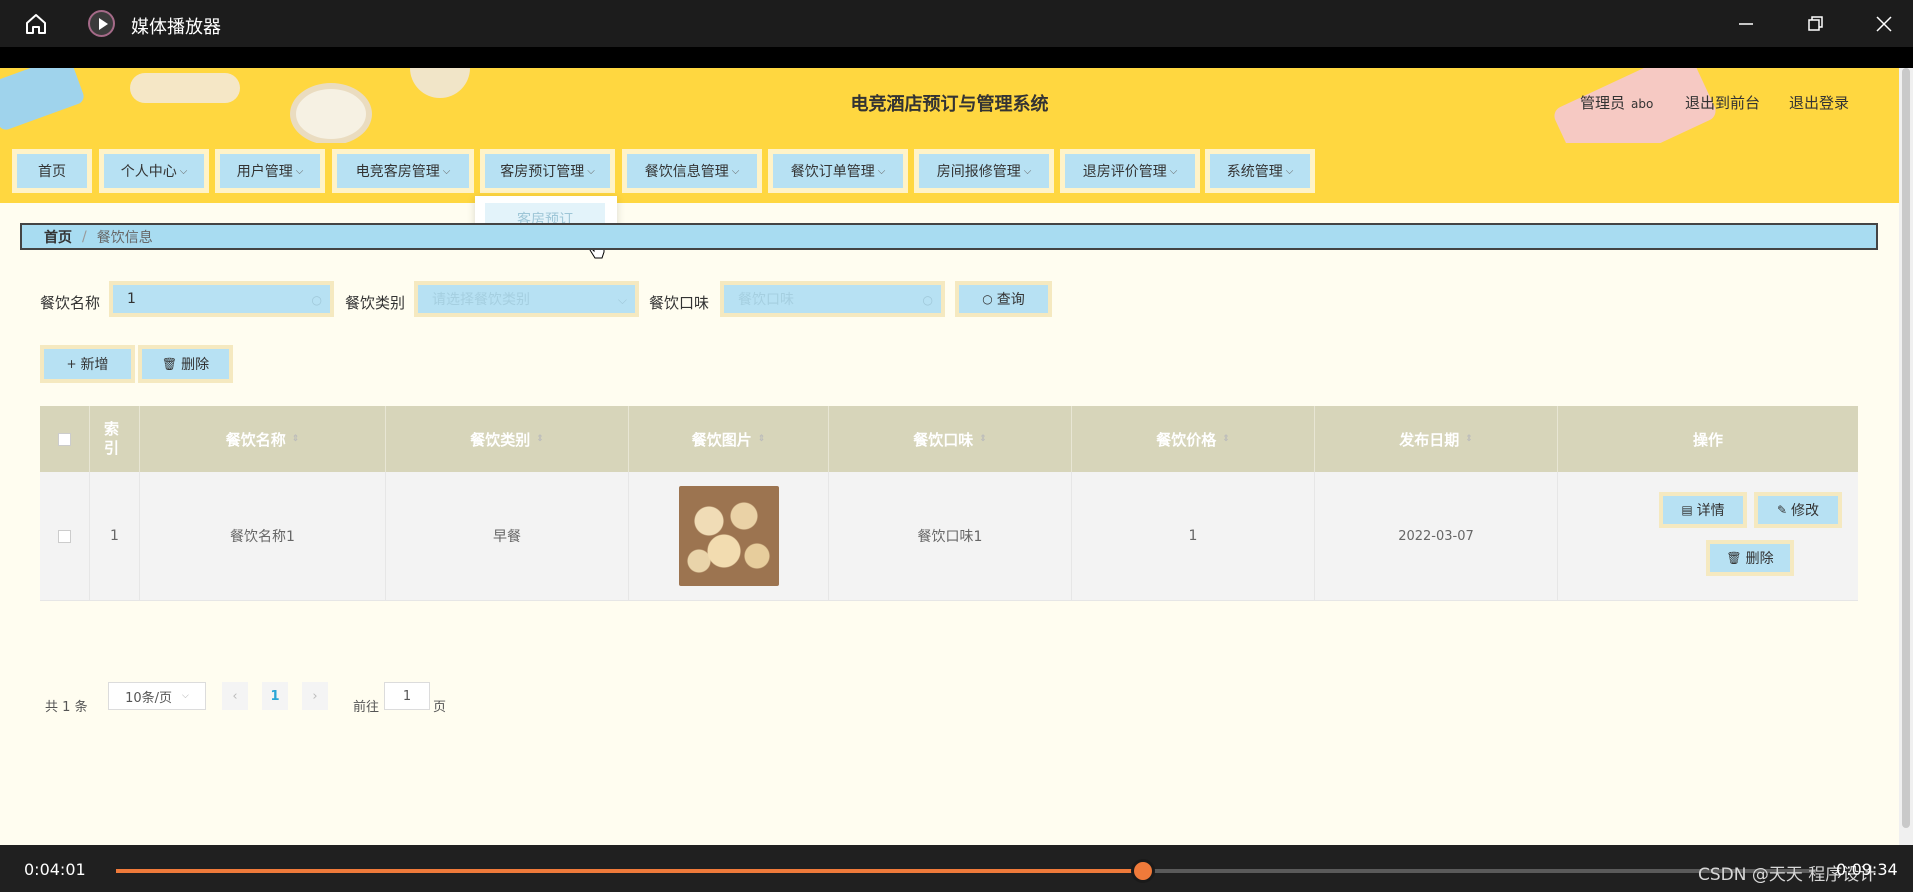 This screenshot has height=892, width=1913. What do you see at coordinates (1906, 448) in the screenshot?
I see `scrollbar-thumb` at bounding box center [1906, 448].